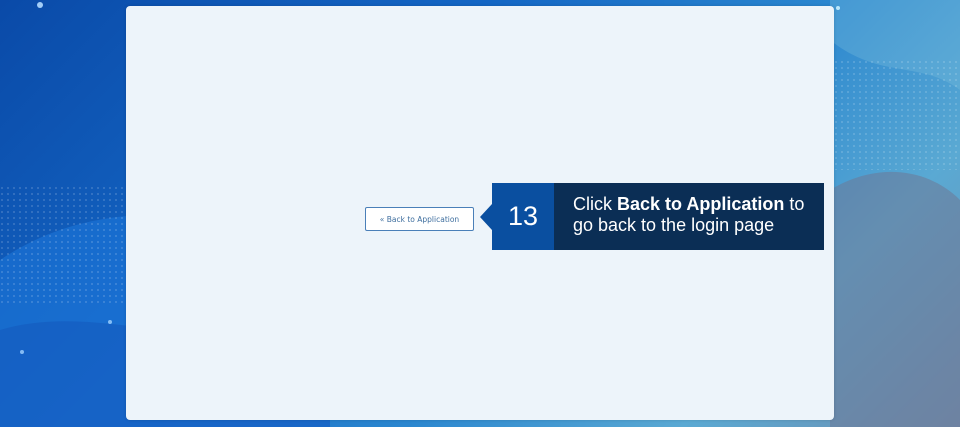 This screenshot has width=960, height=427. I want to click on instruction-text-start: Click, so click(595, 204).